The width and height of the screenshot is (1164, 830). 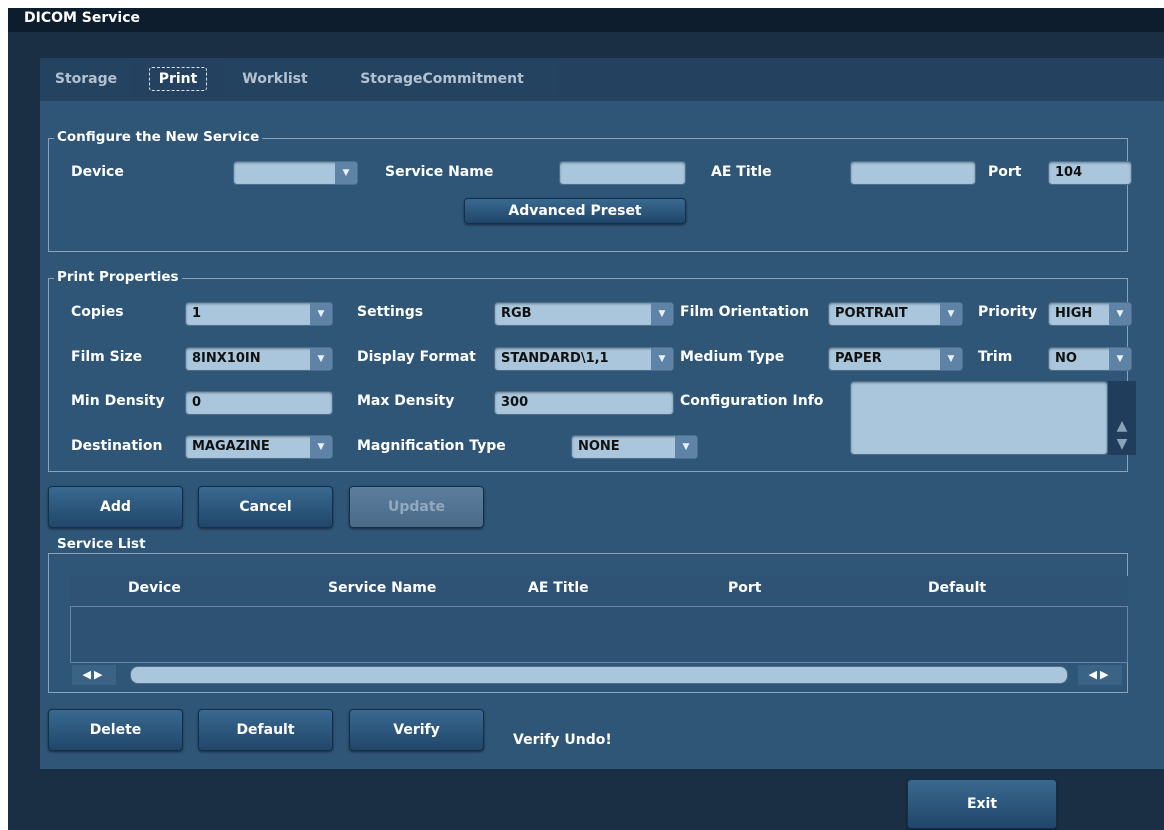 I want to click on display-format-select-value: STANDARD\1,1, so click(x=555, y=358).